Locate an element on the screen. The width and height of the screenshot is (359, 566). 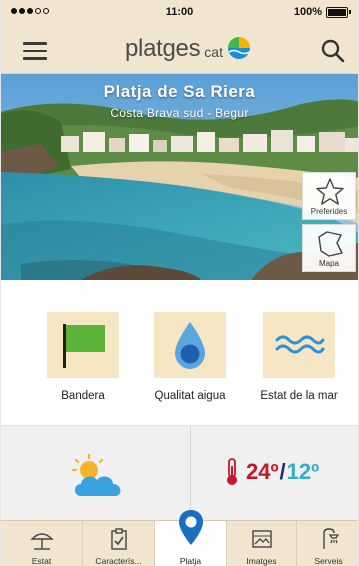
water-quality-feature: Qualitat aigua is located at coordinates (190, 357).